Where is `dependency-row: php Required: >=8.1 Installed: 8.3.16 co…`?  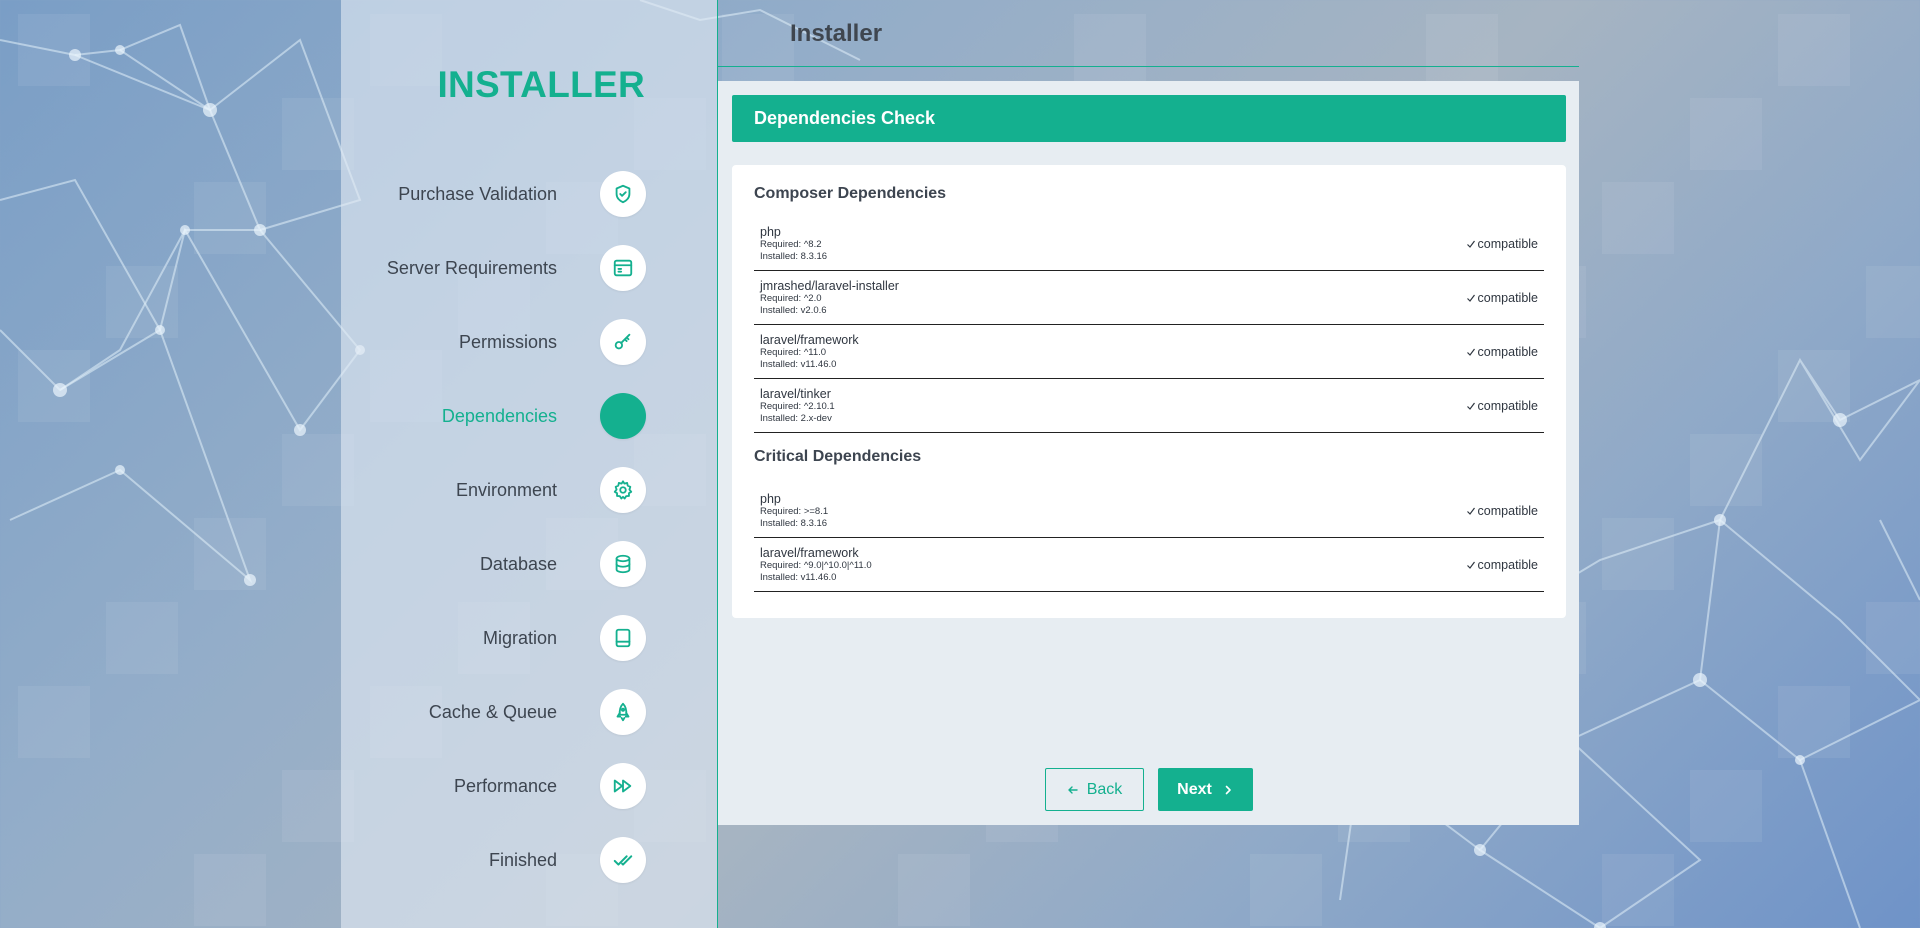 dependency-row: php Required: >=8.1 Installed: 8.3.16 co… is located at coordinates (1149, 511).